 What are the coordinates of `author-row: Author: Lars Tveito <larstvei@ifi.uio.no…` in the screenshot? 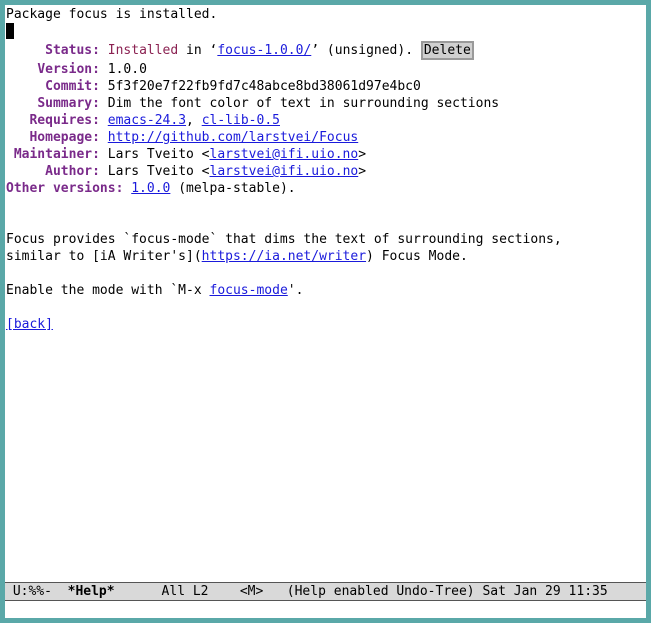 It's located at (186, 171).